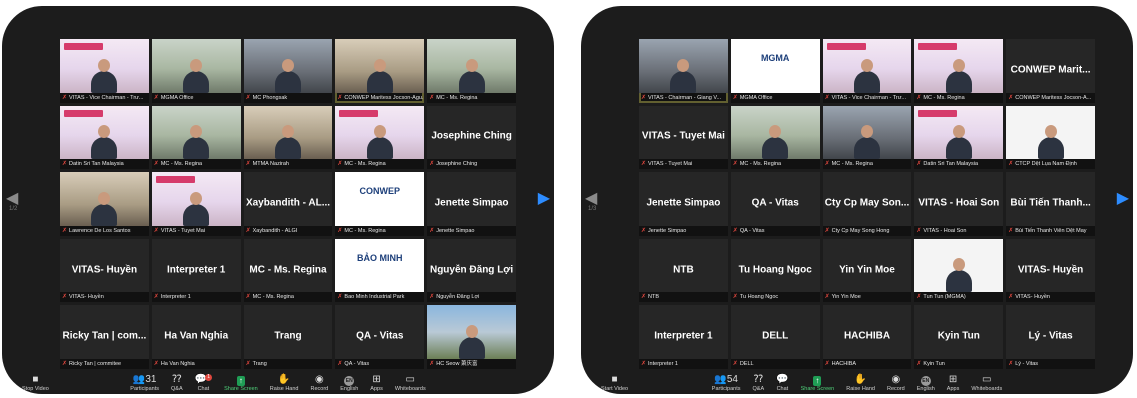 The height and width of the screenshot is (398, 1137). Describe the element at coordinates (288, 137) in the screenshot. I see `participant-tile: ✗ MTMA Nazirah` at that location.